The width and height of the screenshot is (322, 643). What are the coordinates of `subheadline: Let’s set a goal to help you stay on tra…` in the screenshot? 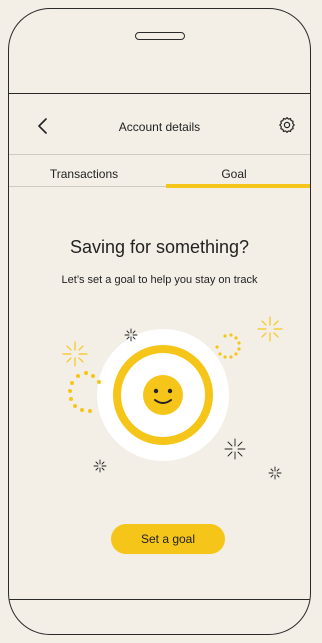 It's located at (159, 280).